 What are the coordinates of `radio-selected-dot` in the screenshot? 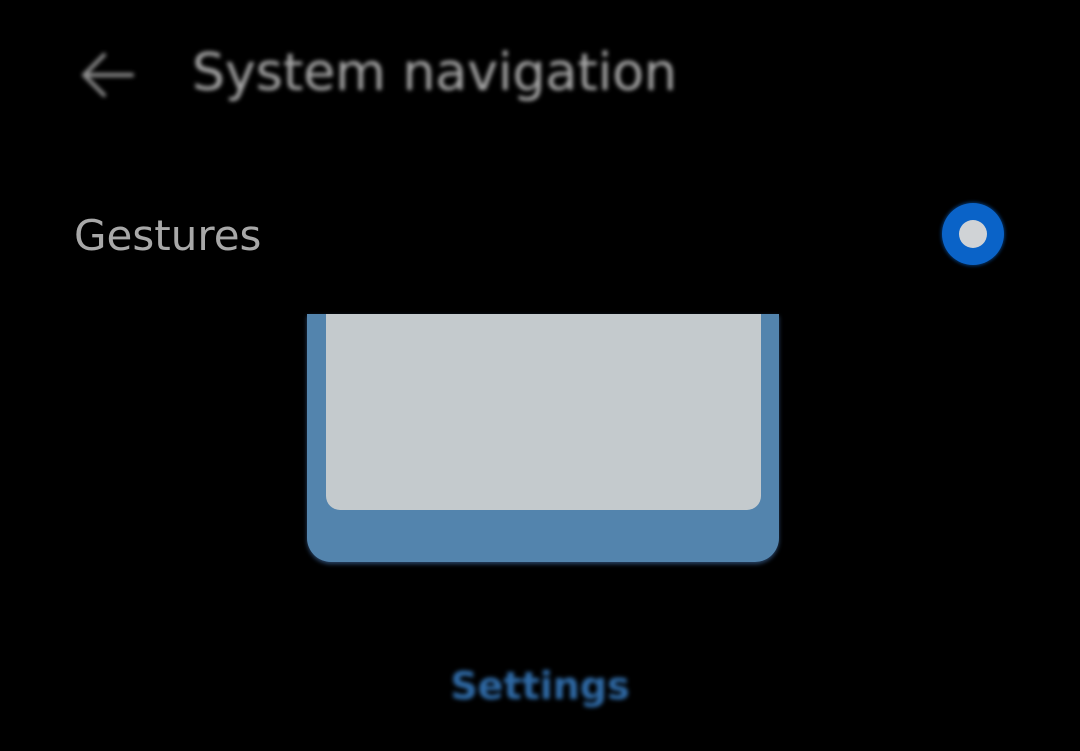 It's located at (973, 234).